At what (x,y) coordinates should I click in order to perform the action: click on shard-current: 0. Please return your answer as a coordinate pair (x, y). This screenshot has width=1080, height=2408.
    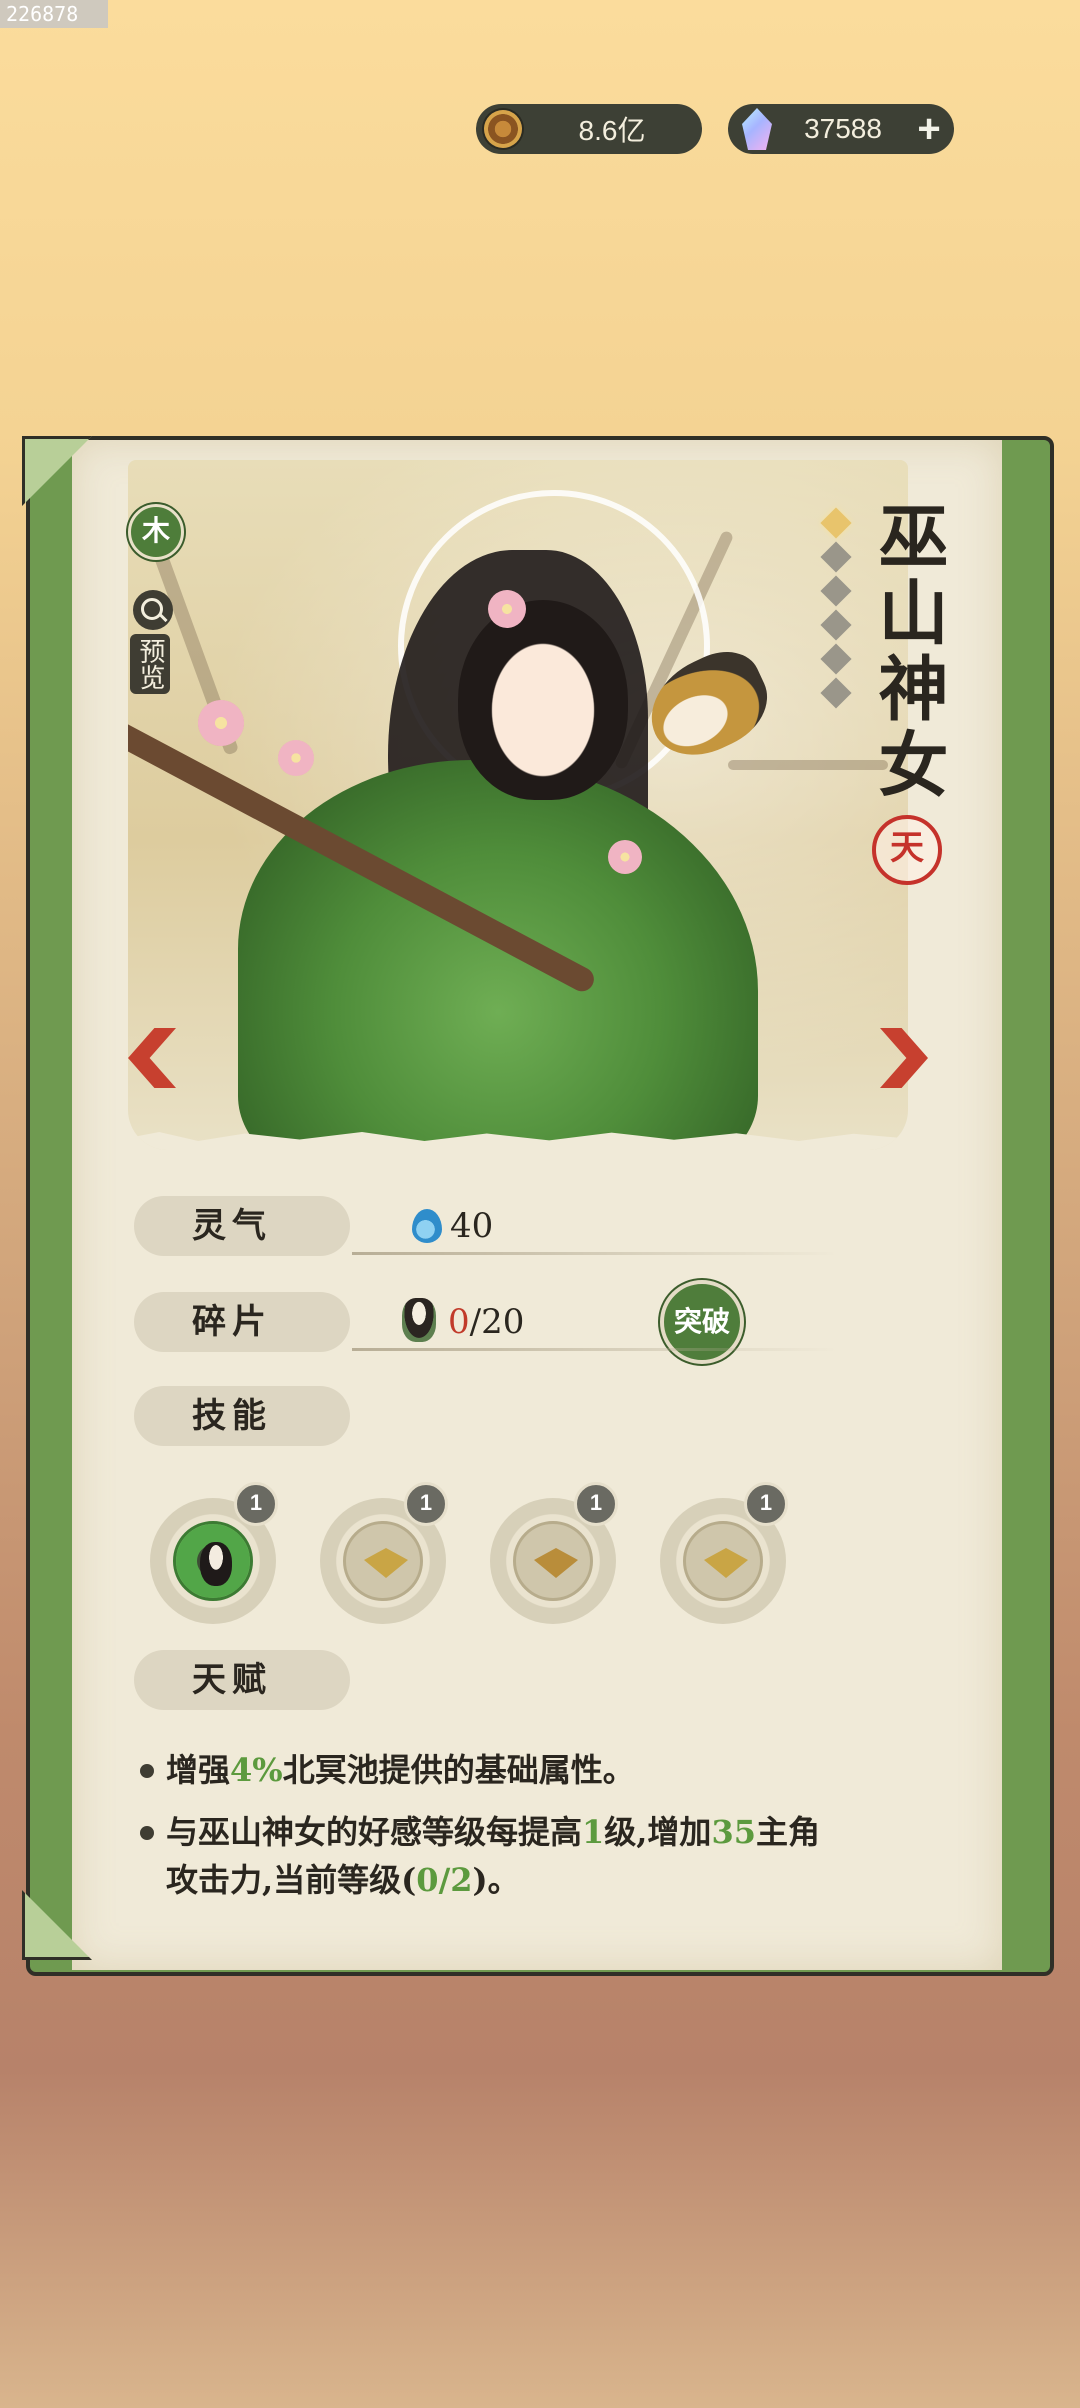
    Looking at the image, I should click on (459, 1322).